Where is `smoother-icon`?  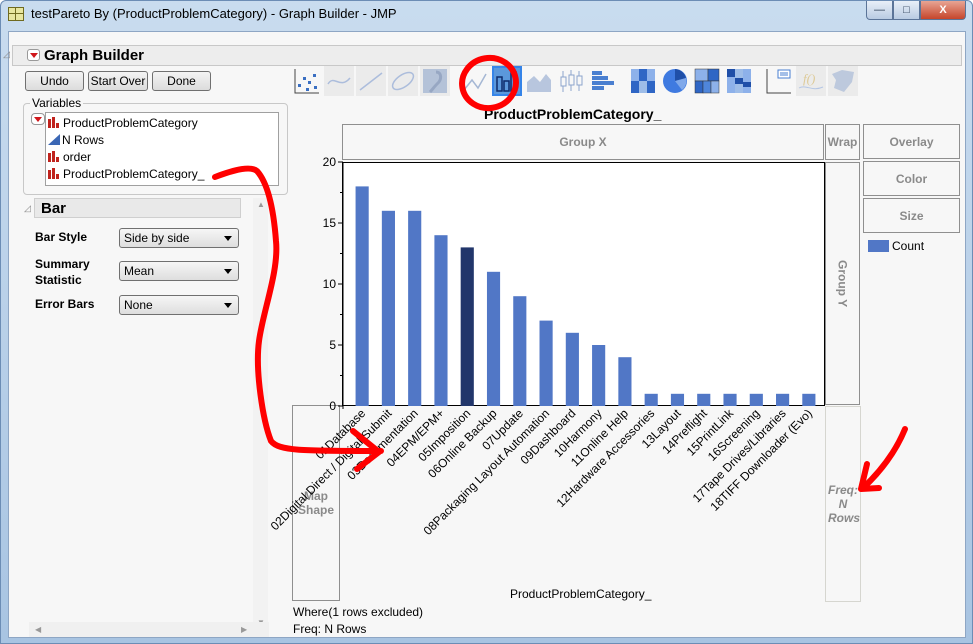
smoother-icon is located at coordinates (339, 81).